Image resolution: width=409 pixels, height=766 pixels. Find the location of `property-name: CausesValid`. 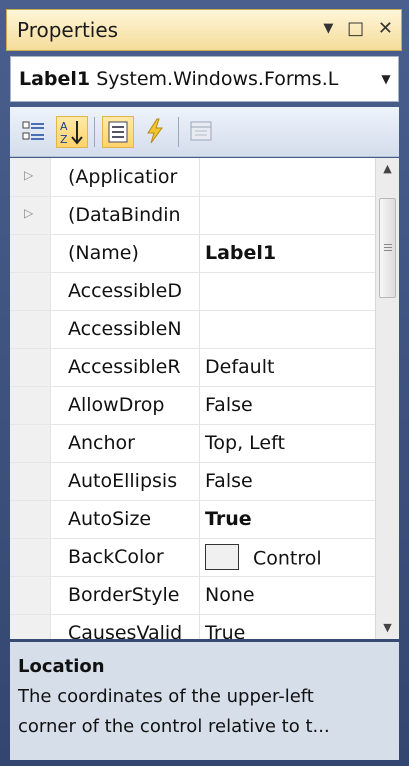

property-name: CausesValid is located at coordinates (132, 630).